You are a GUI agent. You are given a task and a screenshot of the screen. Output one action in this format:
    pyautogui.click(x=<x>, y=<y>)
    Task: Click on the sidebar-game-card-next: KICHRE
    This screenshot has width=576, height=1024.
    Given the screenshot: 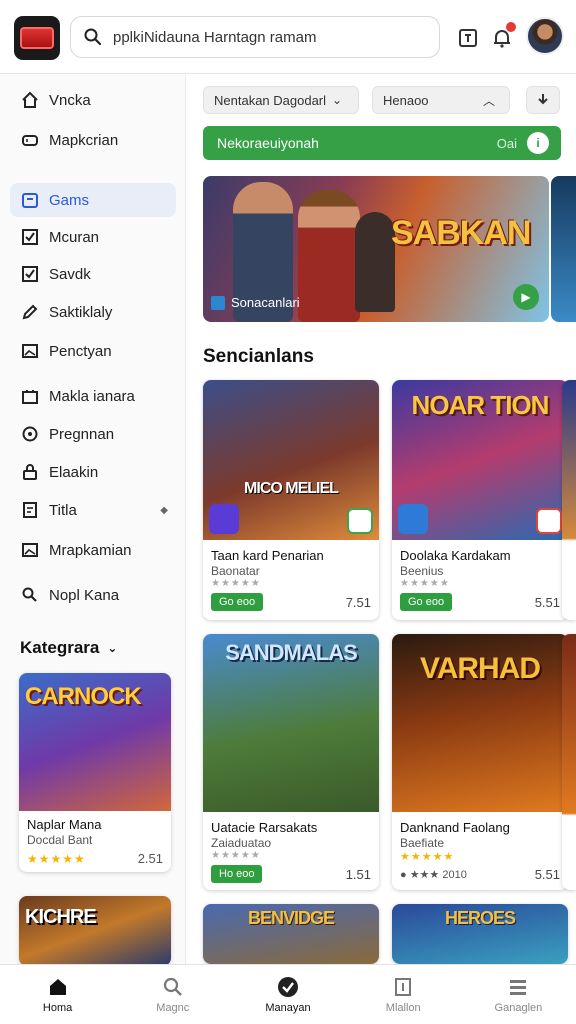 What is the action you would take?
    pyautogui.click(x=95, y=931)
    